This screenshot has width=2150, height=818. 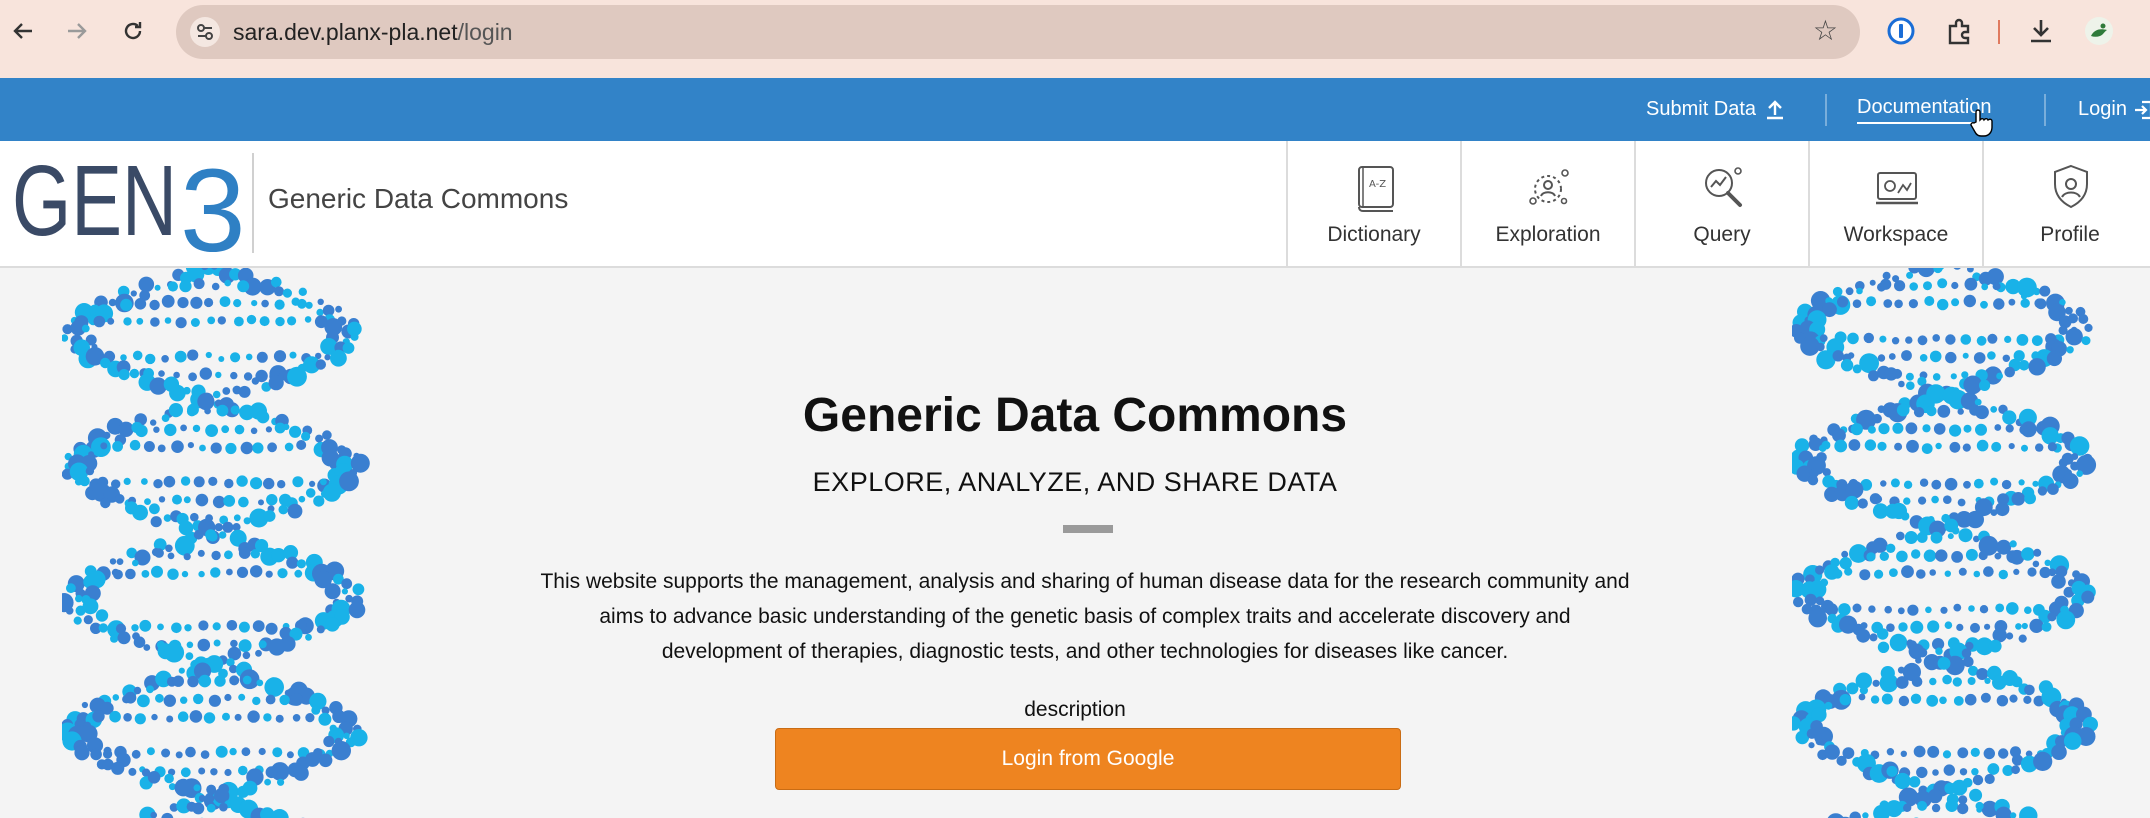 What do you see at coordinates (1897, 188) in the screenshot?
I see `workspace-icon` at bounding box center [1897, 188].